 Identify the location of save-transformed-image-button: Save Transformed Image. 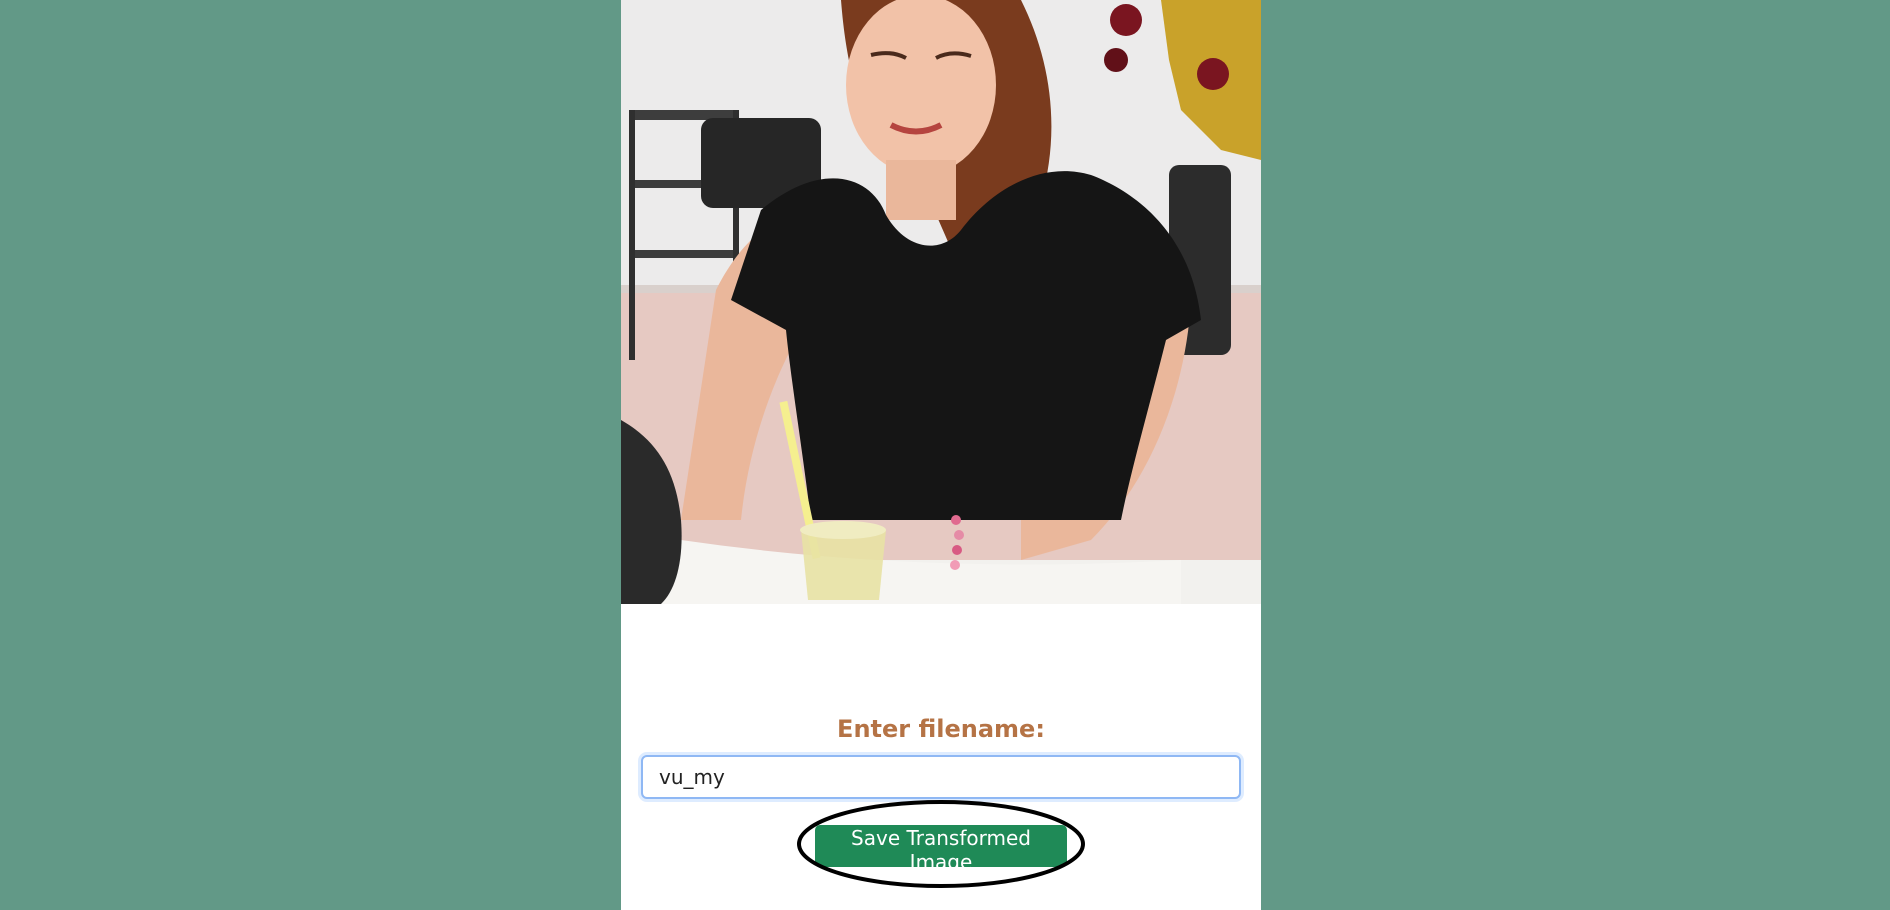
(941, 849).